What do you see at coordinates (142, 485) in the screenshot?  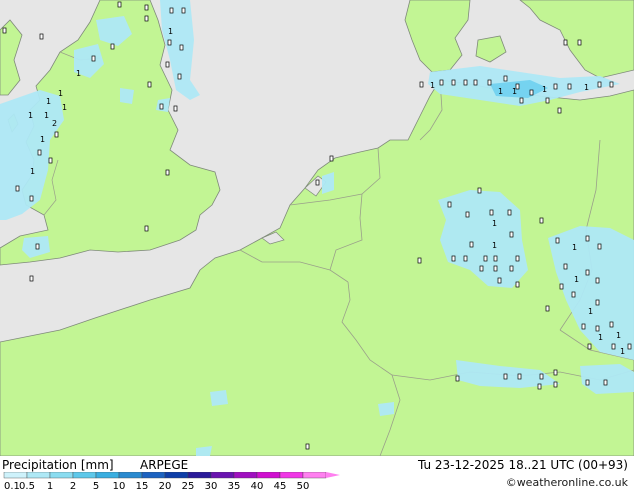 I see `legend-tick-label: 15` at bounding box center [142, 485].